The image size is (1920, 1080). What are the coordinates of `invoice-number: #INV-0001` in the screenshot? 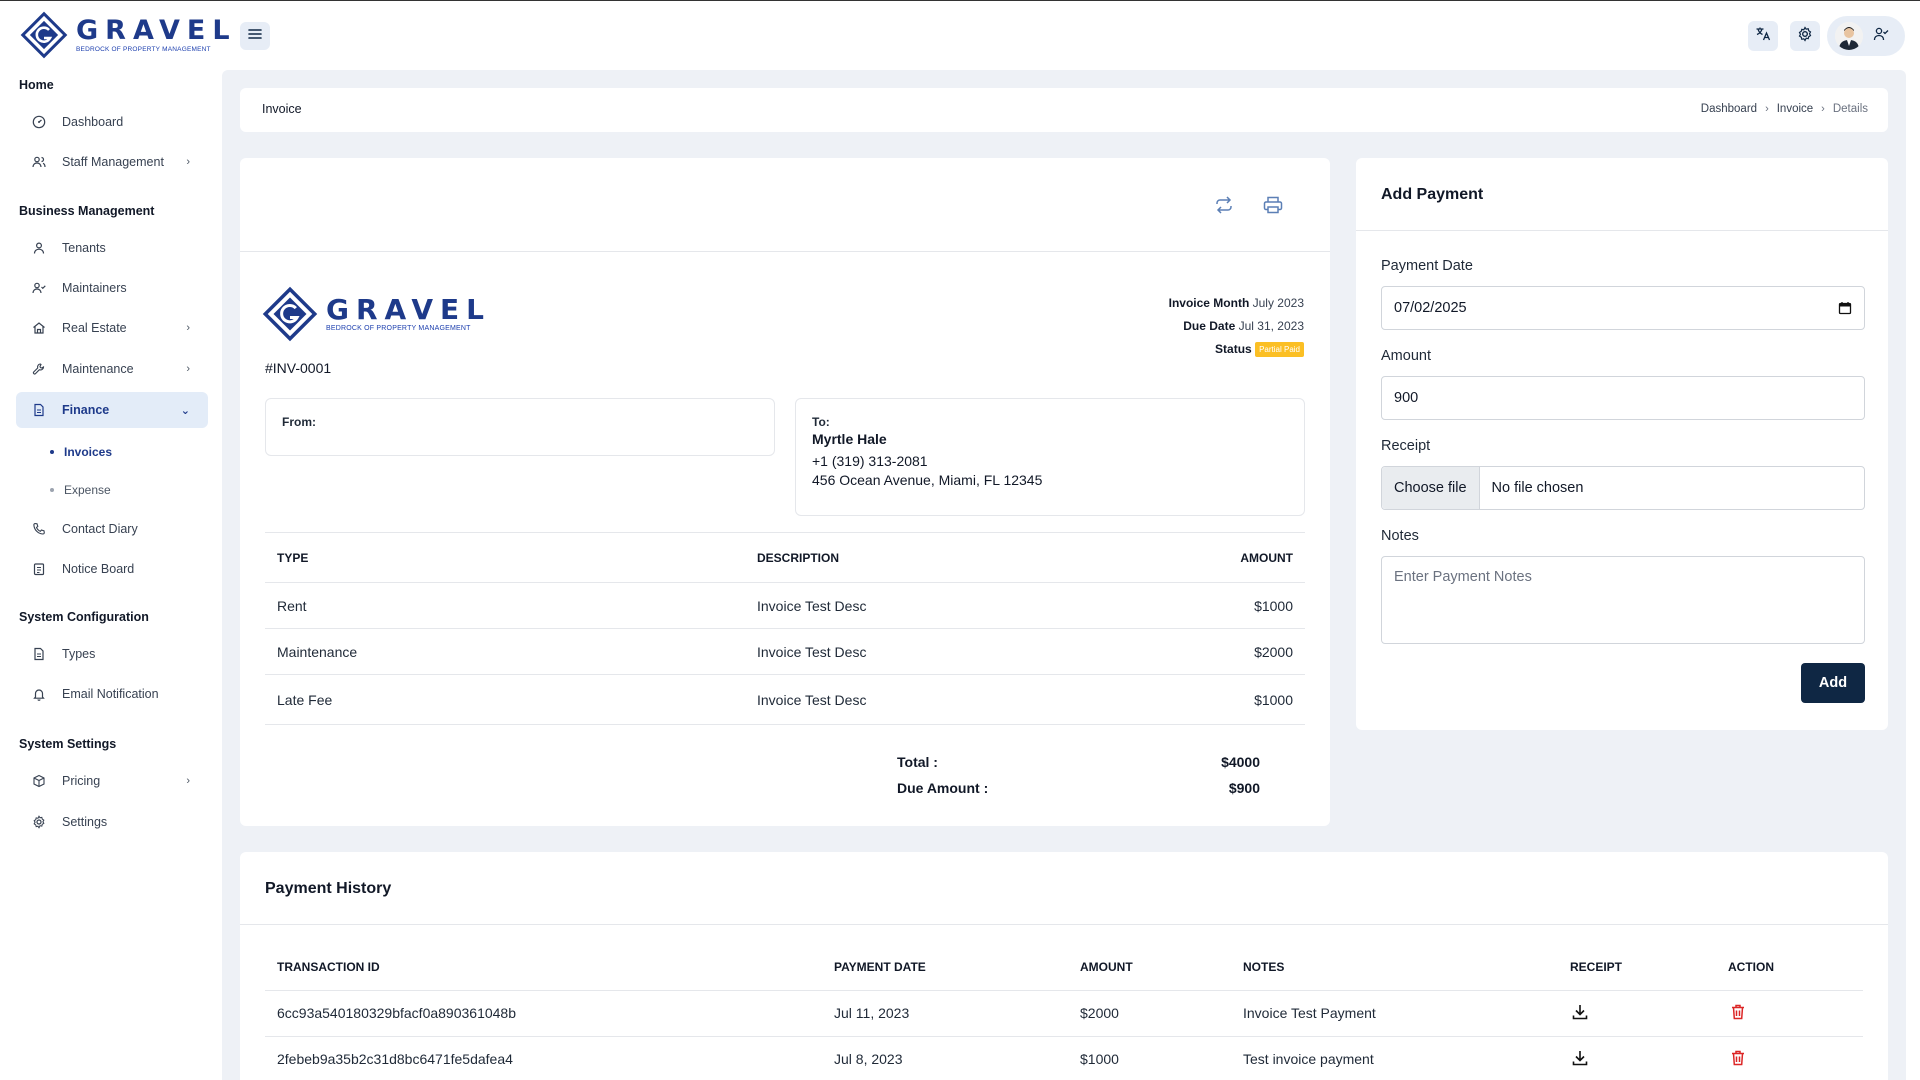 It's located at (298, 368).